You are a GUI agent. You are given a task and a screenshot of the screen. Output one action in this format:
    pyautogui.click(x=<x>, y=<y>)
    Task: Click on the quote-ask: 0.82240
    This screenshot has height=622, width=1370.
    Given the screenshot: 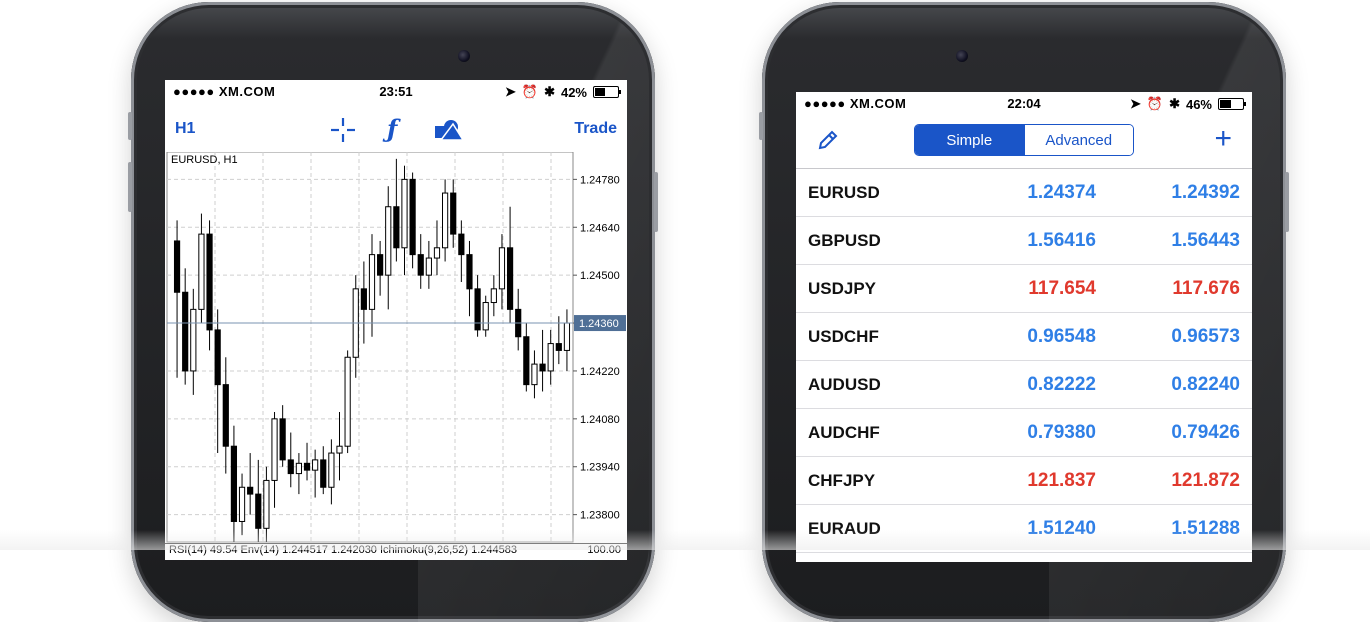 What is the action you would take?
    pyautogui.click(x=1205, y=385)
    